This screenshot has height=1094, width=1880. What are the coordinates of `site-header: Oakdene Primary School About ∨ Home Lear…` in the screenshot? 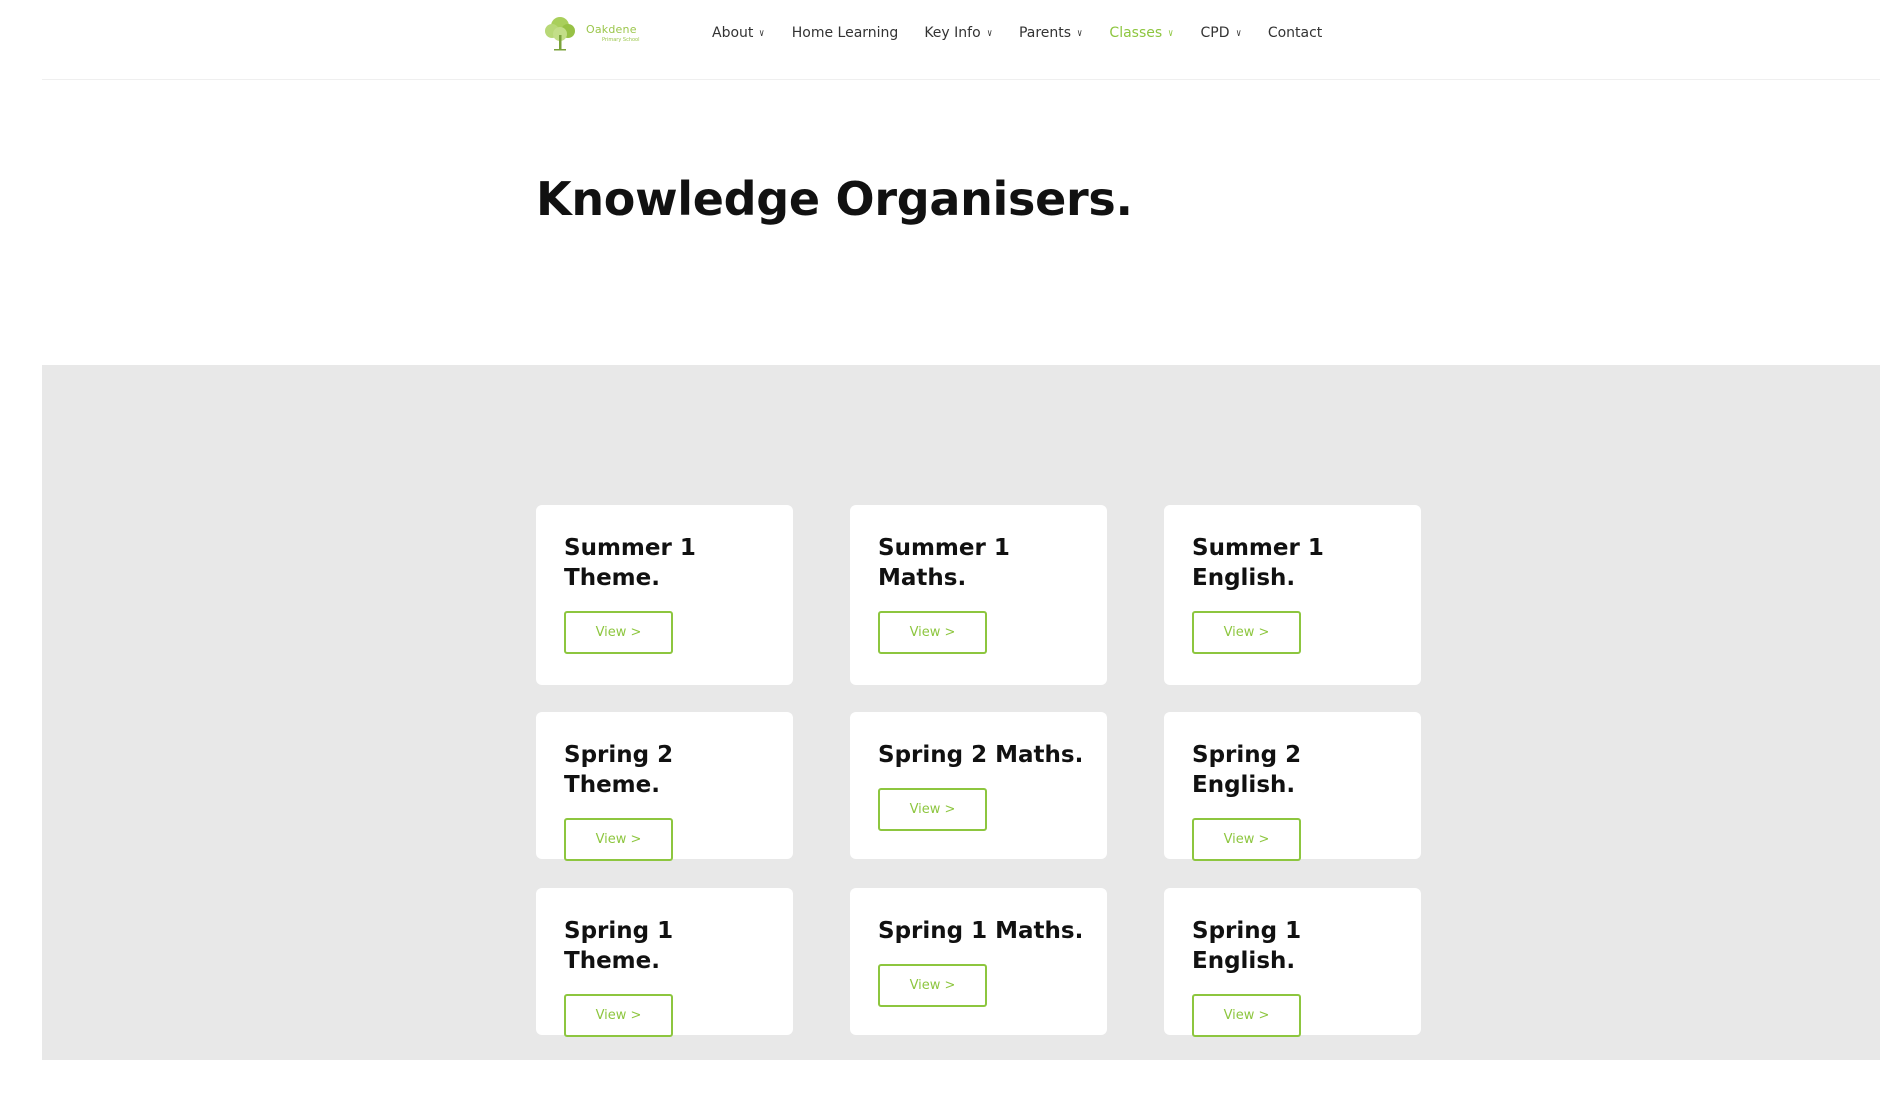 It's located at (940, 40).